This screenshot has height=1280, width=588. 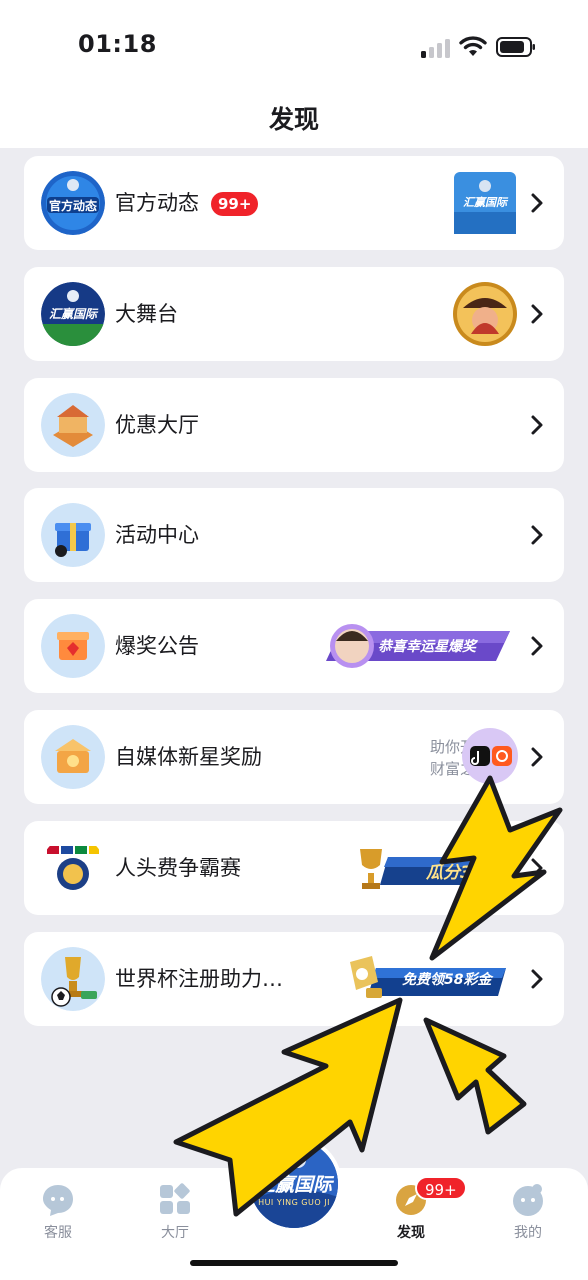 I want to click on status-time: 01:18, so click(x=117, y=44).